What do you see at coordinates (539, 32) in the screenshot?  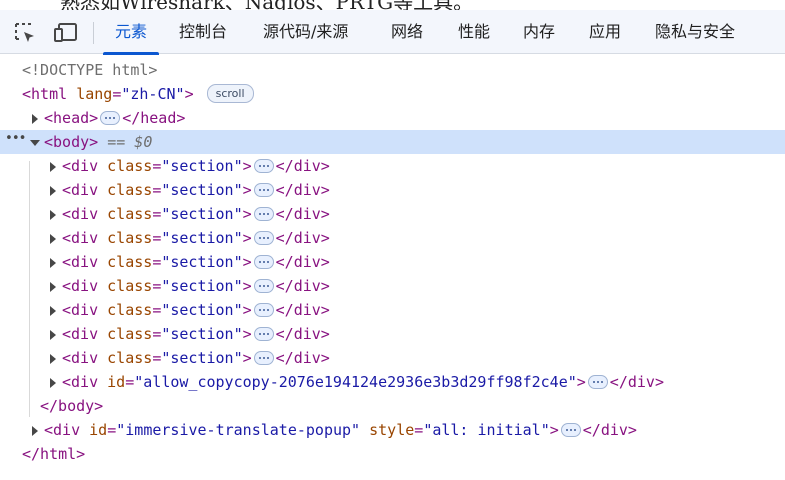 I see `tab-memory: 内存` at bounding box center [539, 32].